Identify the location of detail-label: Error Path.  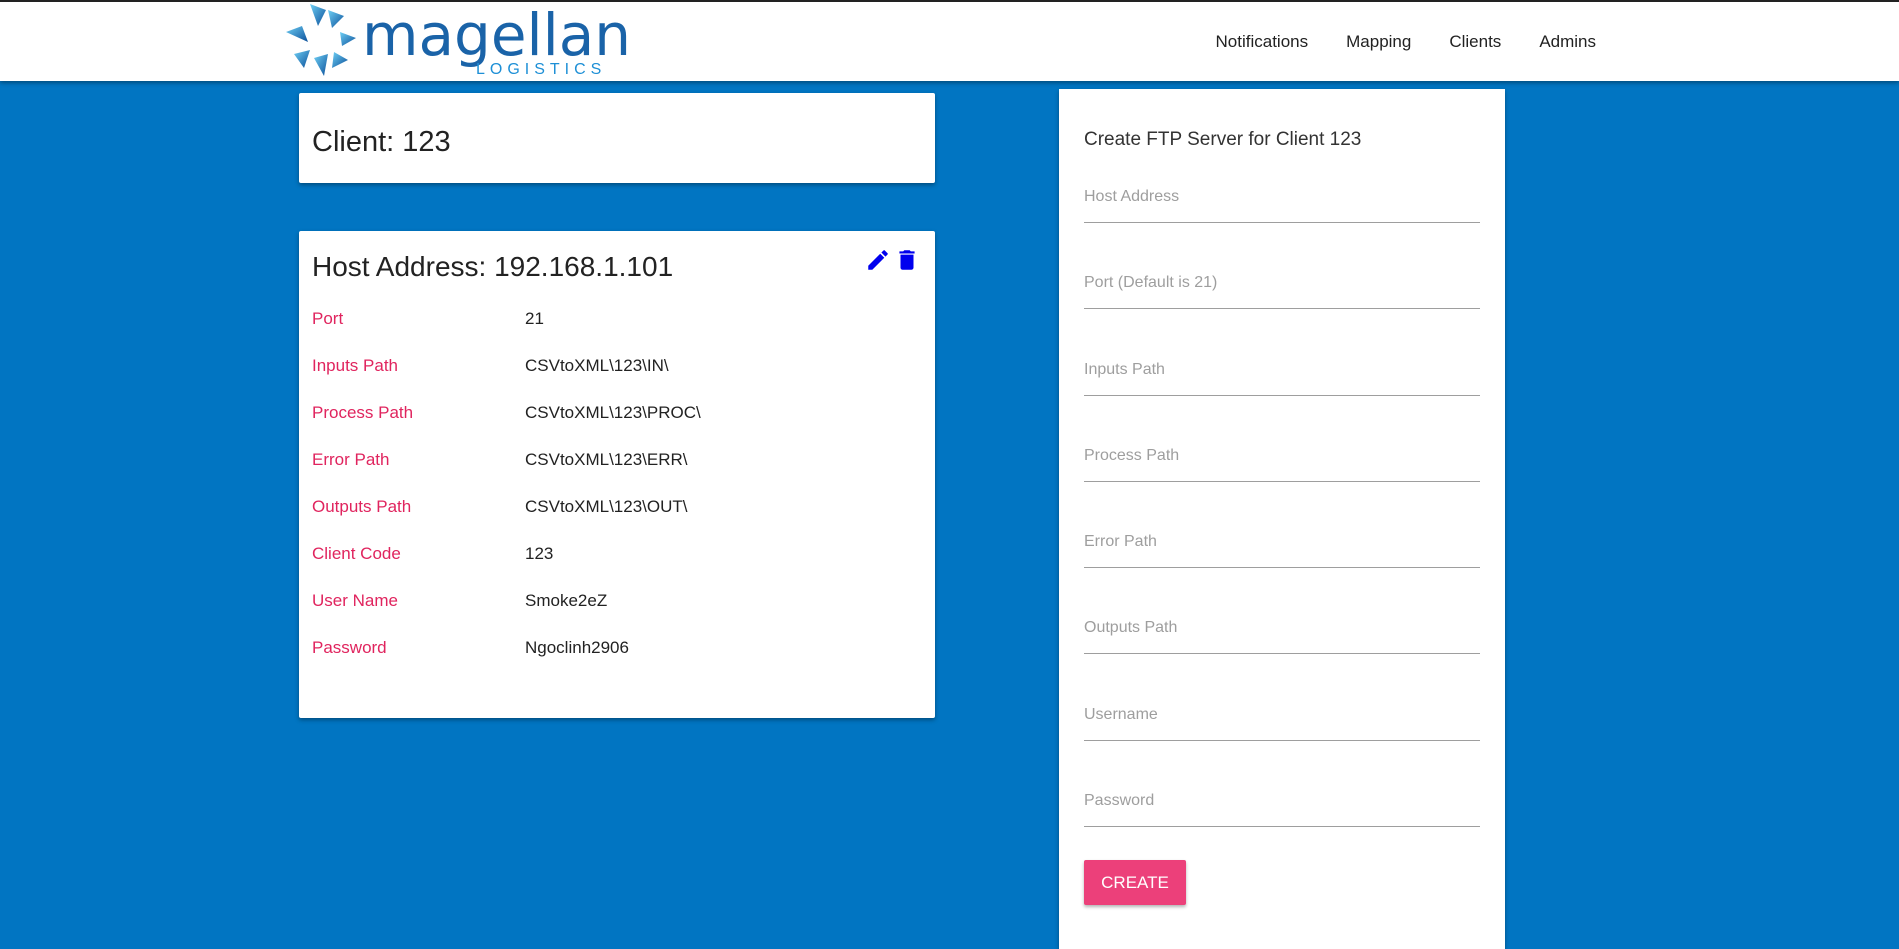
(351, 459).